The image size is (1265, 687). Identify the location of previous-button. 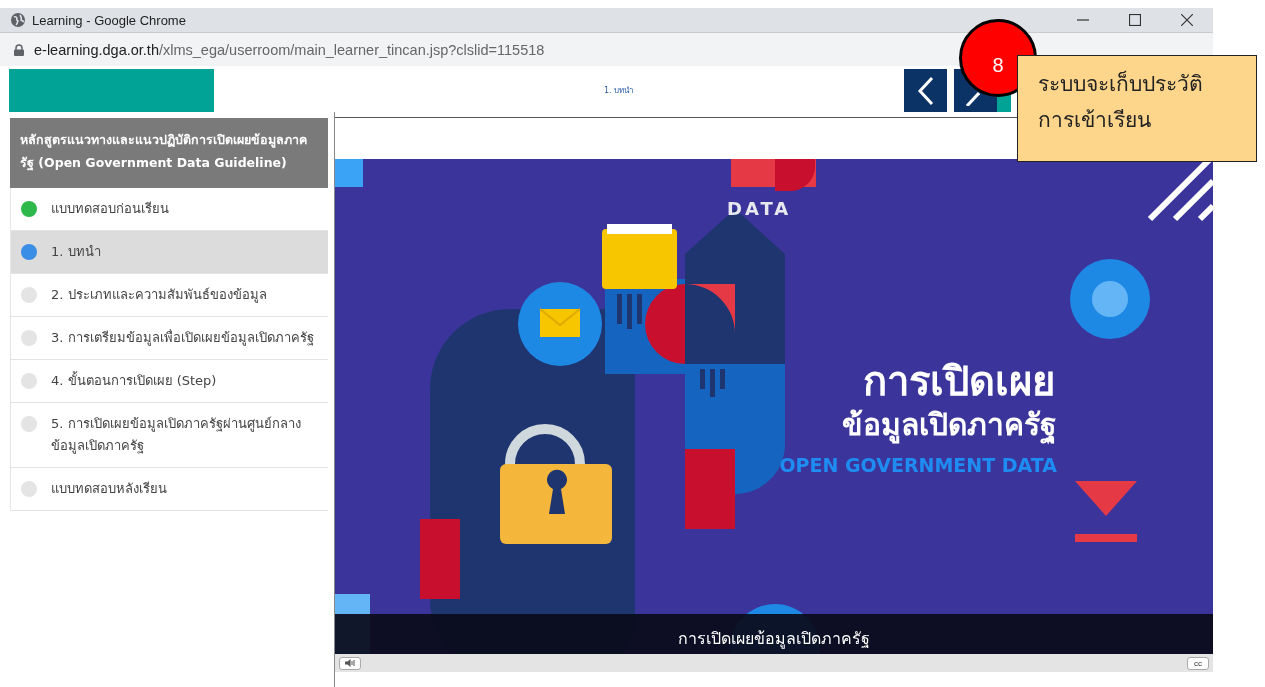
(925, 90).